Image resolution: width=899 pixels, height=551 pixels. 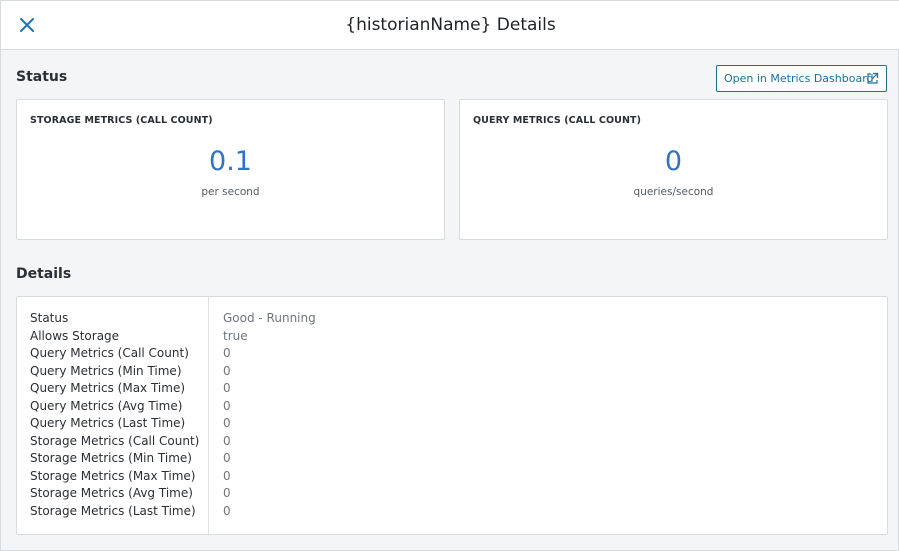 What do you see at coordinates (452, 320) in the screenshot?
I see `details-row: Status Good - Running` at bounding box center [452, 320].